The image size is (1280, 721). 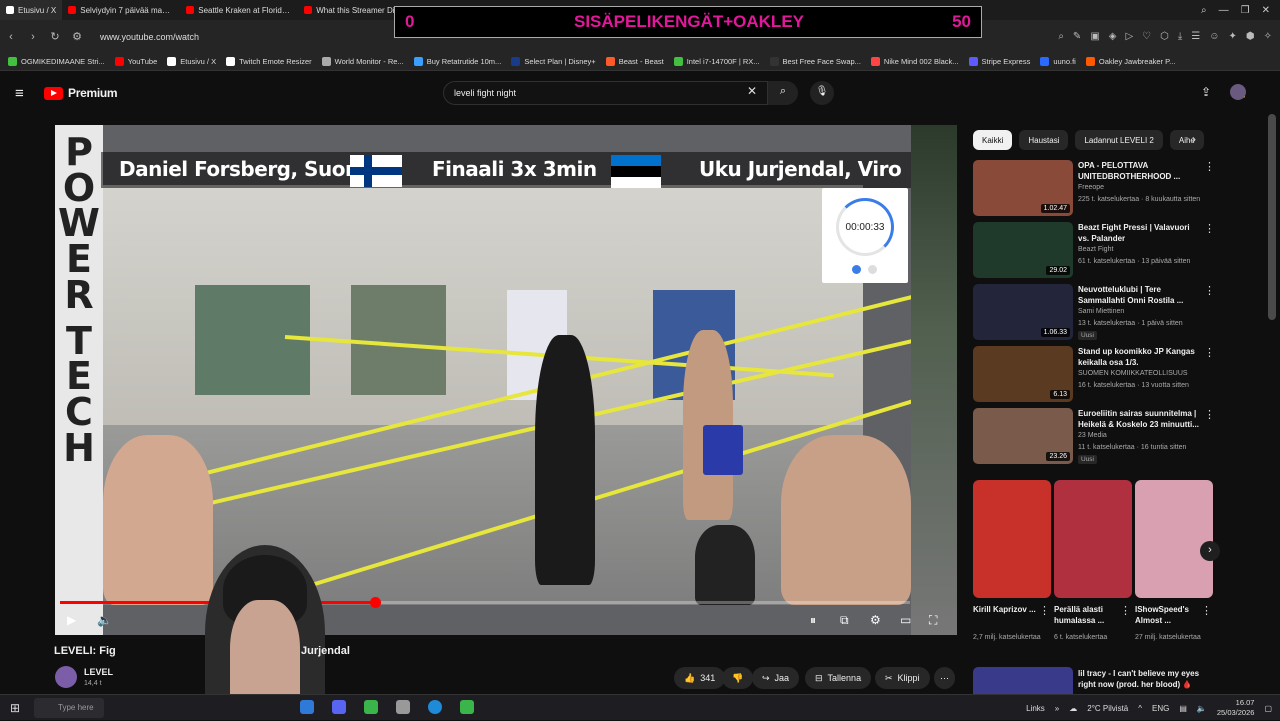 What do you see at coordinates (11, 37) in the screenshot?
I see `back-icon: ‹` at bounding box center [11, 37].